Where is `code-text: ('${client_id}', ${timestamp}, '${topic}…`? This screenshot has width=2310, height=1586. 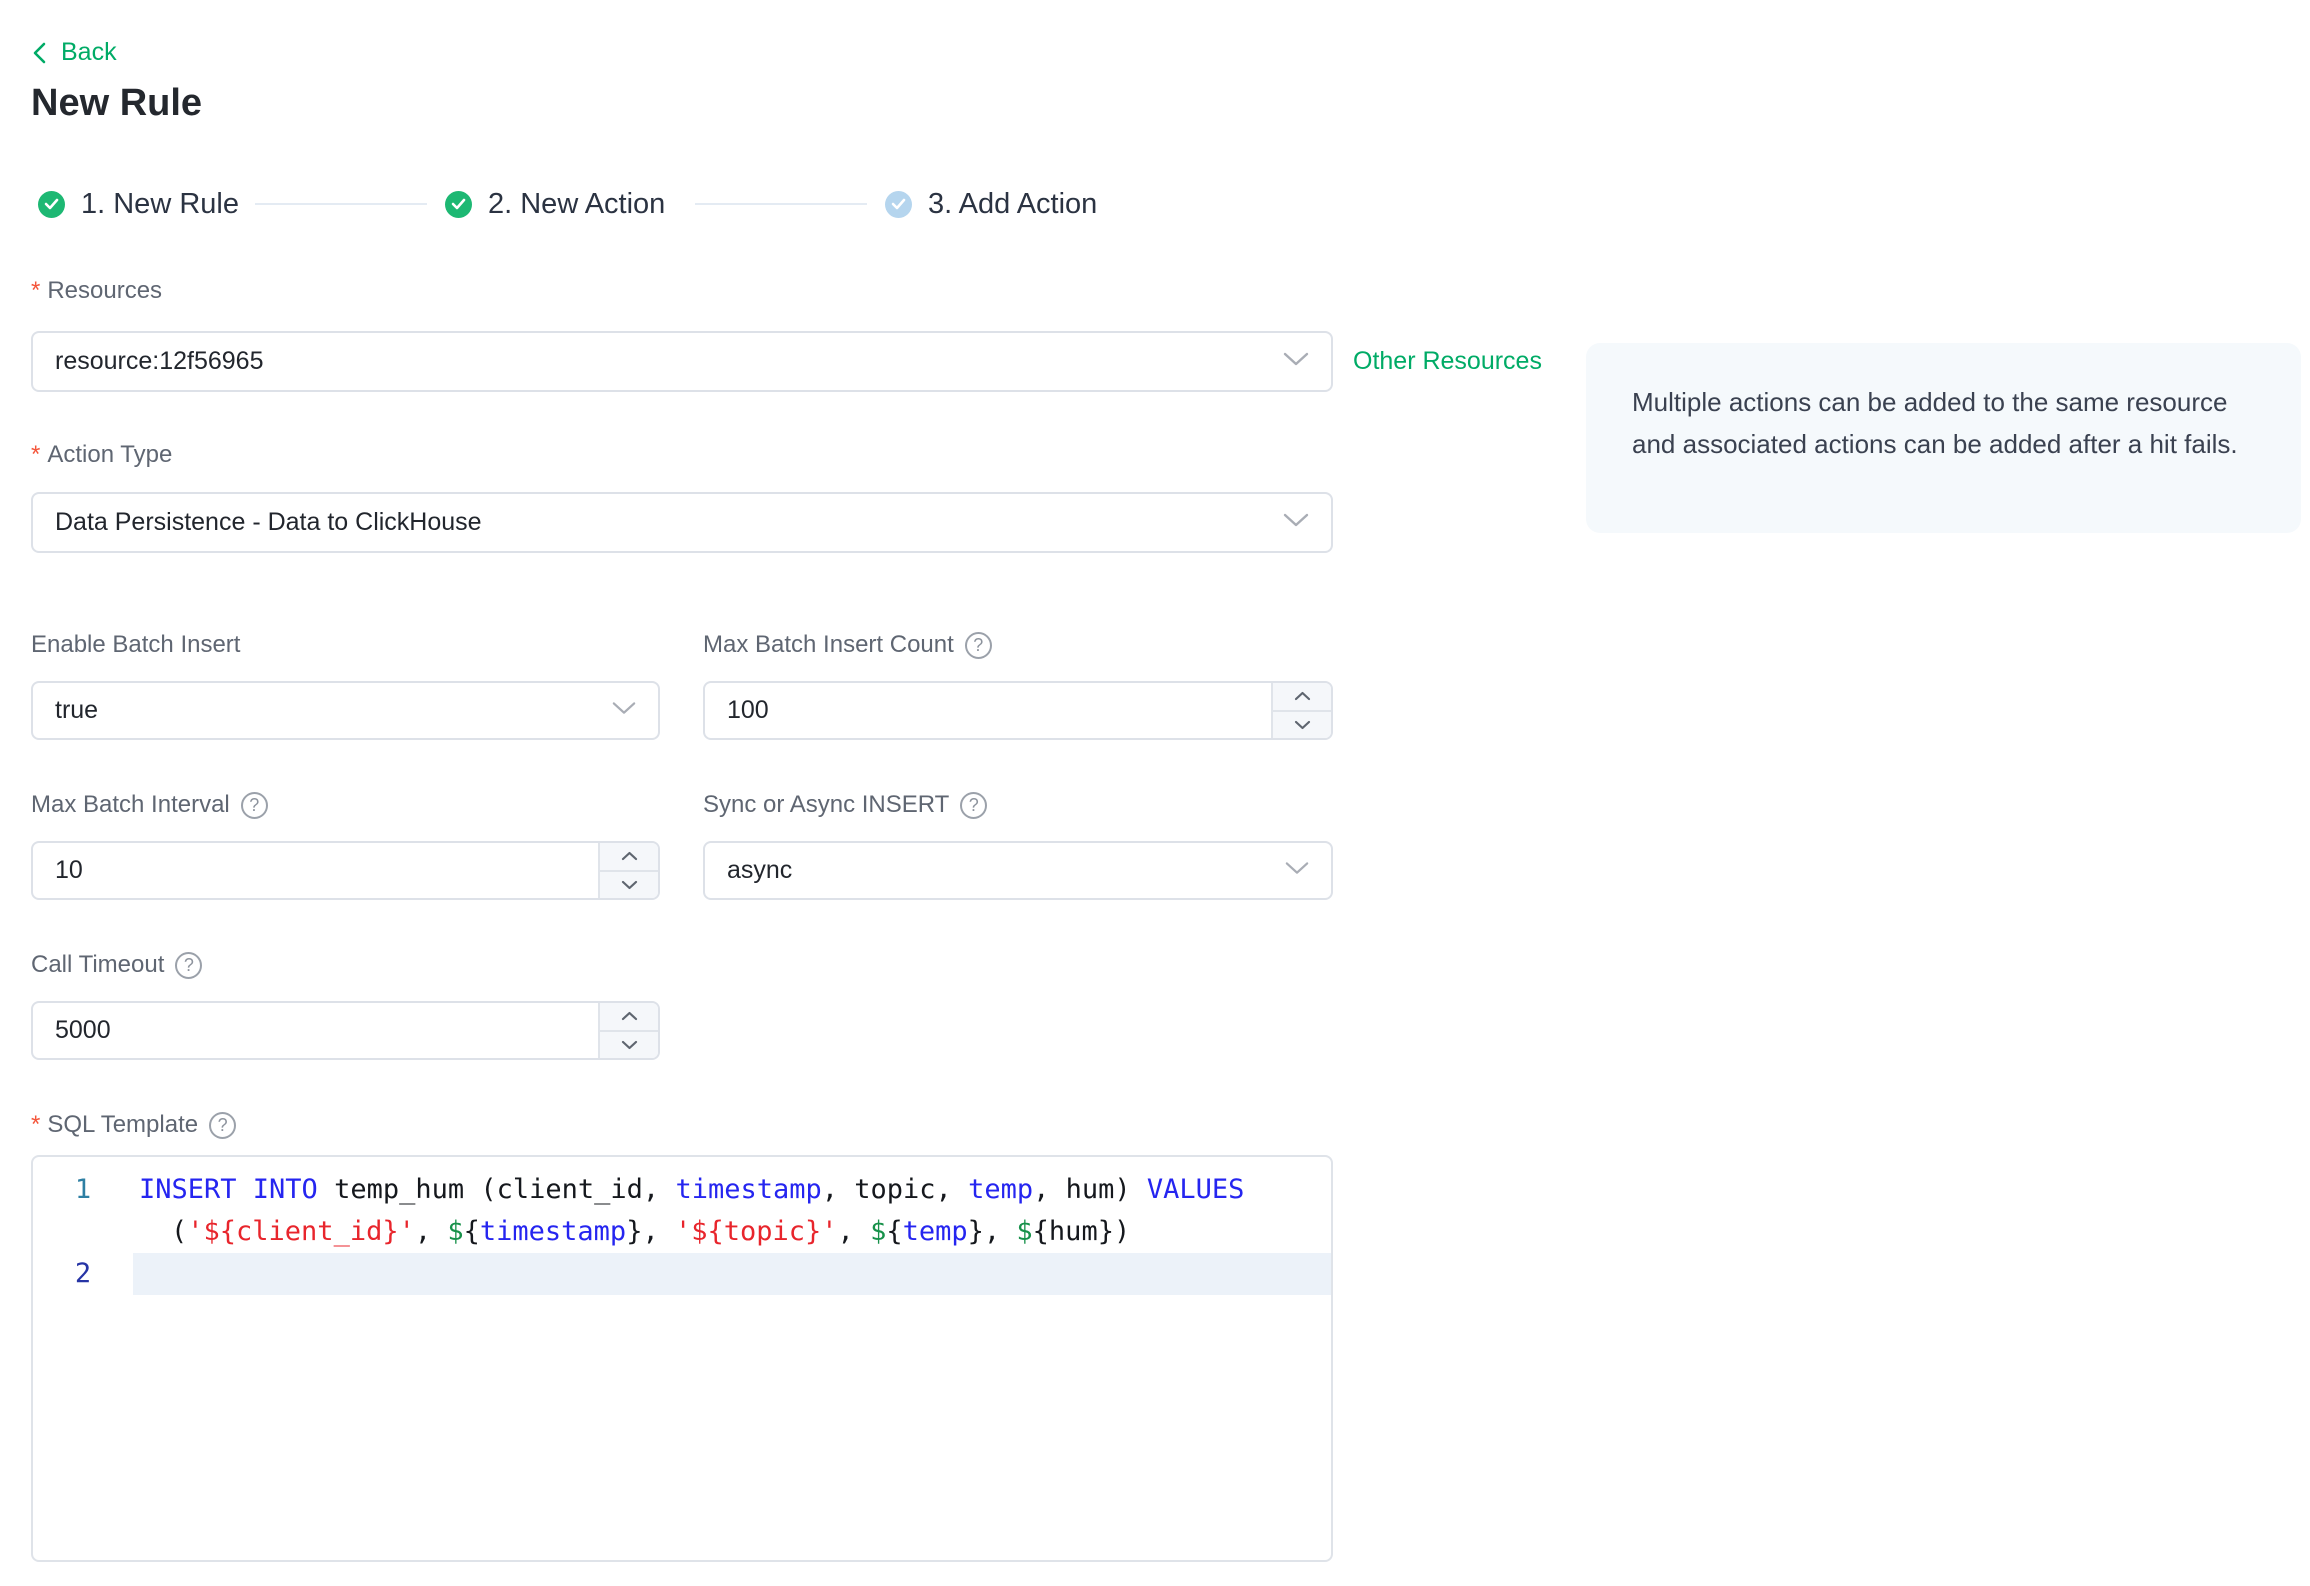 code-text: ('${client_id}', ${timestamp}, '${topic}… is located at coordinates (651, 1231).